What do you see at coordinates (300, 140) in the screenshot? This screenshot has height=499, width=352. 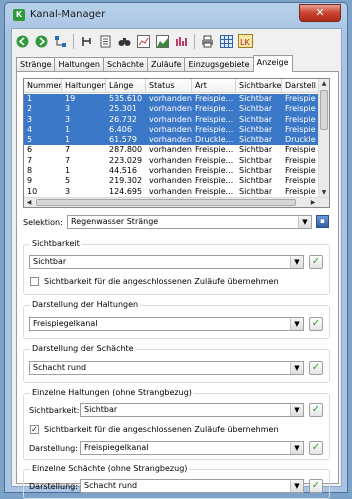 I see `table-cell-darst: Druckle` at bounding box center [300, 140].